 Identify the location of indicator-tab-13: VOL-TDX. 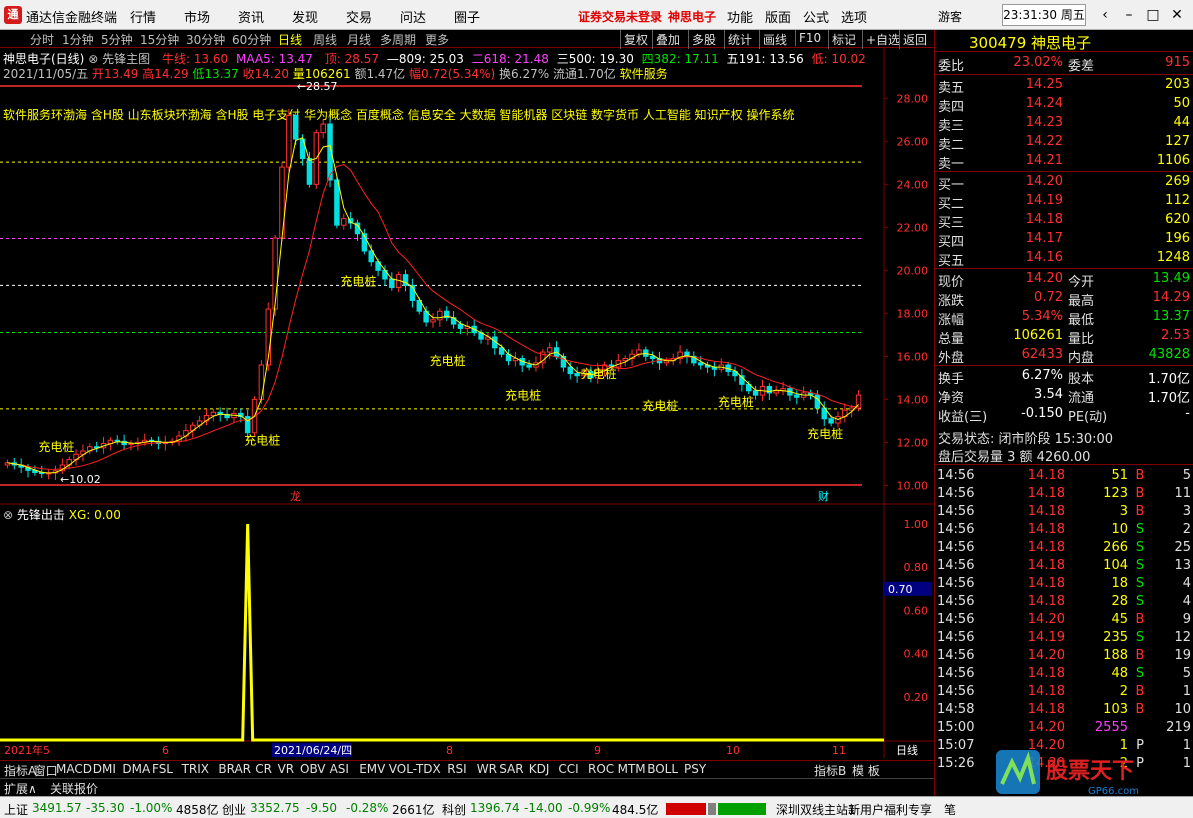
(415, 769).